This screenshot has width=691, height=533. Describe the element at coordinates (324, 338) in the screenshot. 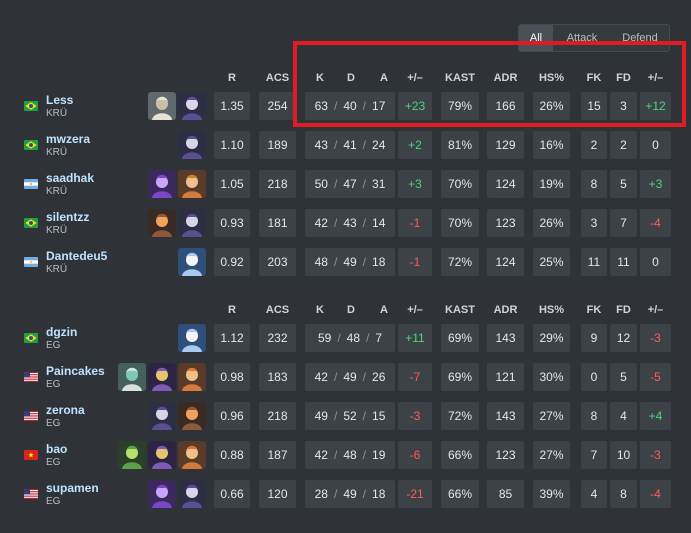

I see `kills-value: 59` at that location.